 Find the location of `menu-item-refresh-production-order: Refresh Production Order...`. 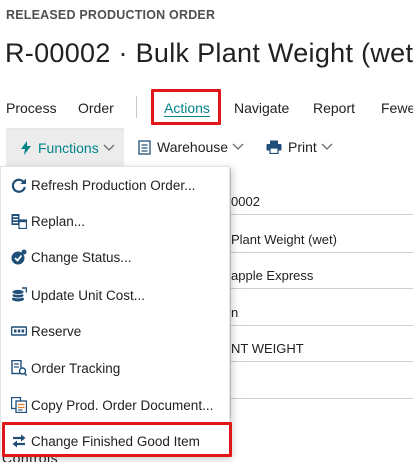

menu-item-refresh-production-order: Refresh Production Order... is located at coordinates (116, 185).